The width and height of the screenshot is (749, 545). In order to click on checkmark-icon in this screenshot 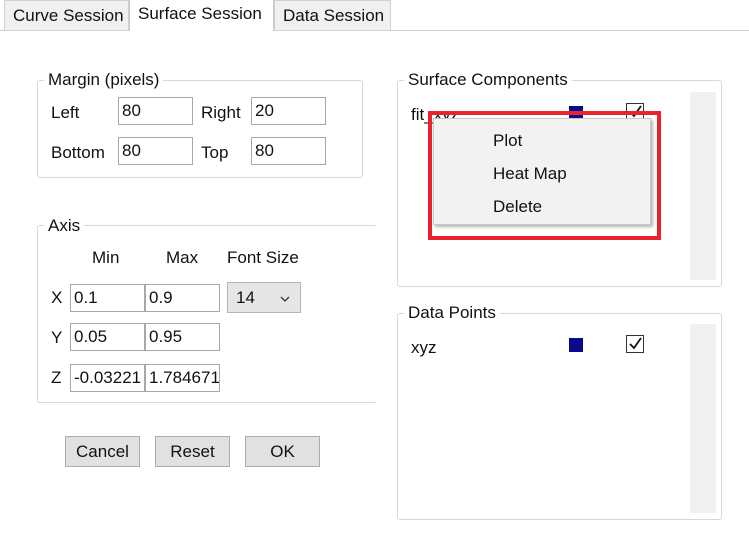, I will do `click(635, 343)`.